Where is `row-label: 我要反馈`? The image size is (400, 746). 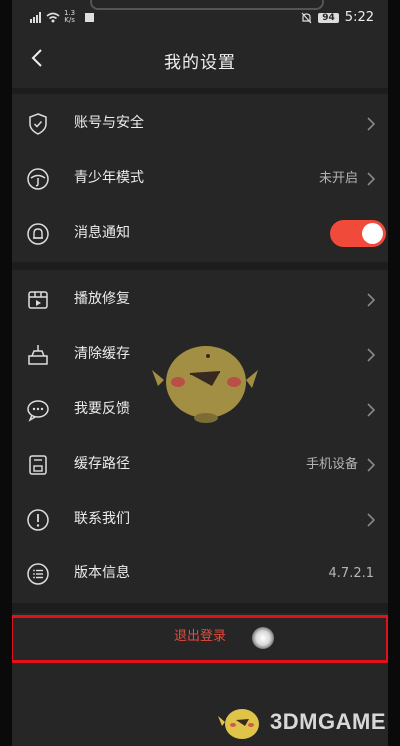
row-label: 我要反馈 is located at coordinates (102, 409).